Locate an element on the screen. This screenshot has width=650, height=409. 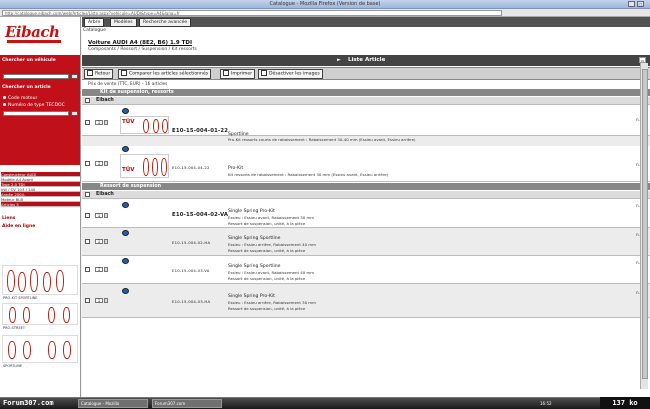
list-title: Liste Article is located at coordinates (367, 60).